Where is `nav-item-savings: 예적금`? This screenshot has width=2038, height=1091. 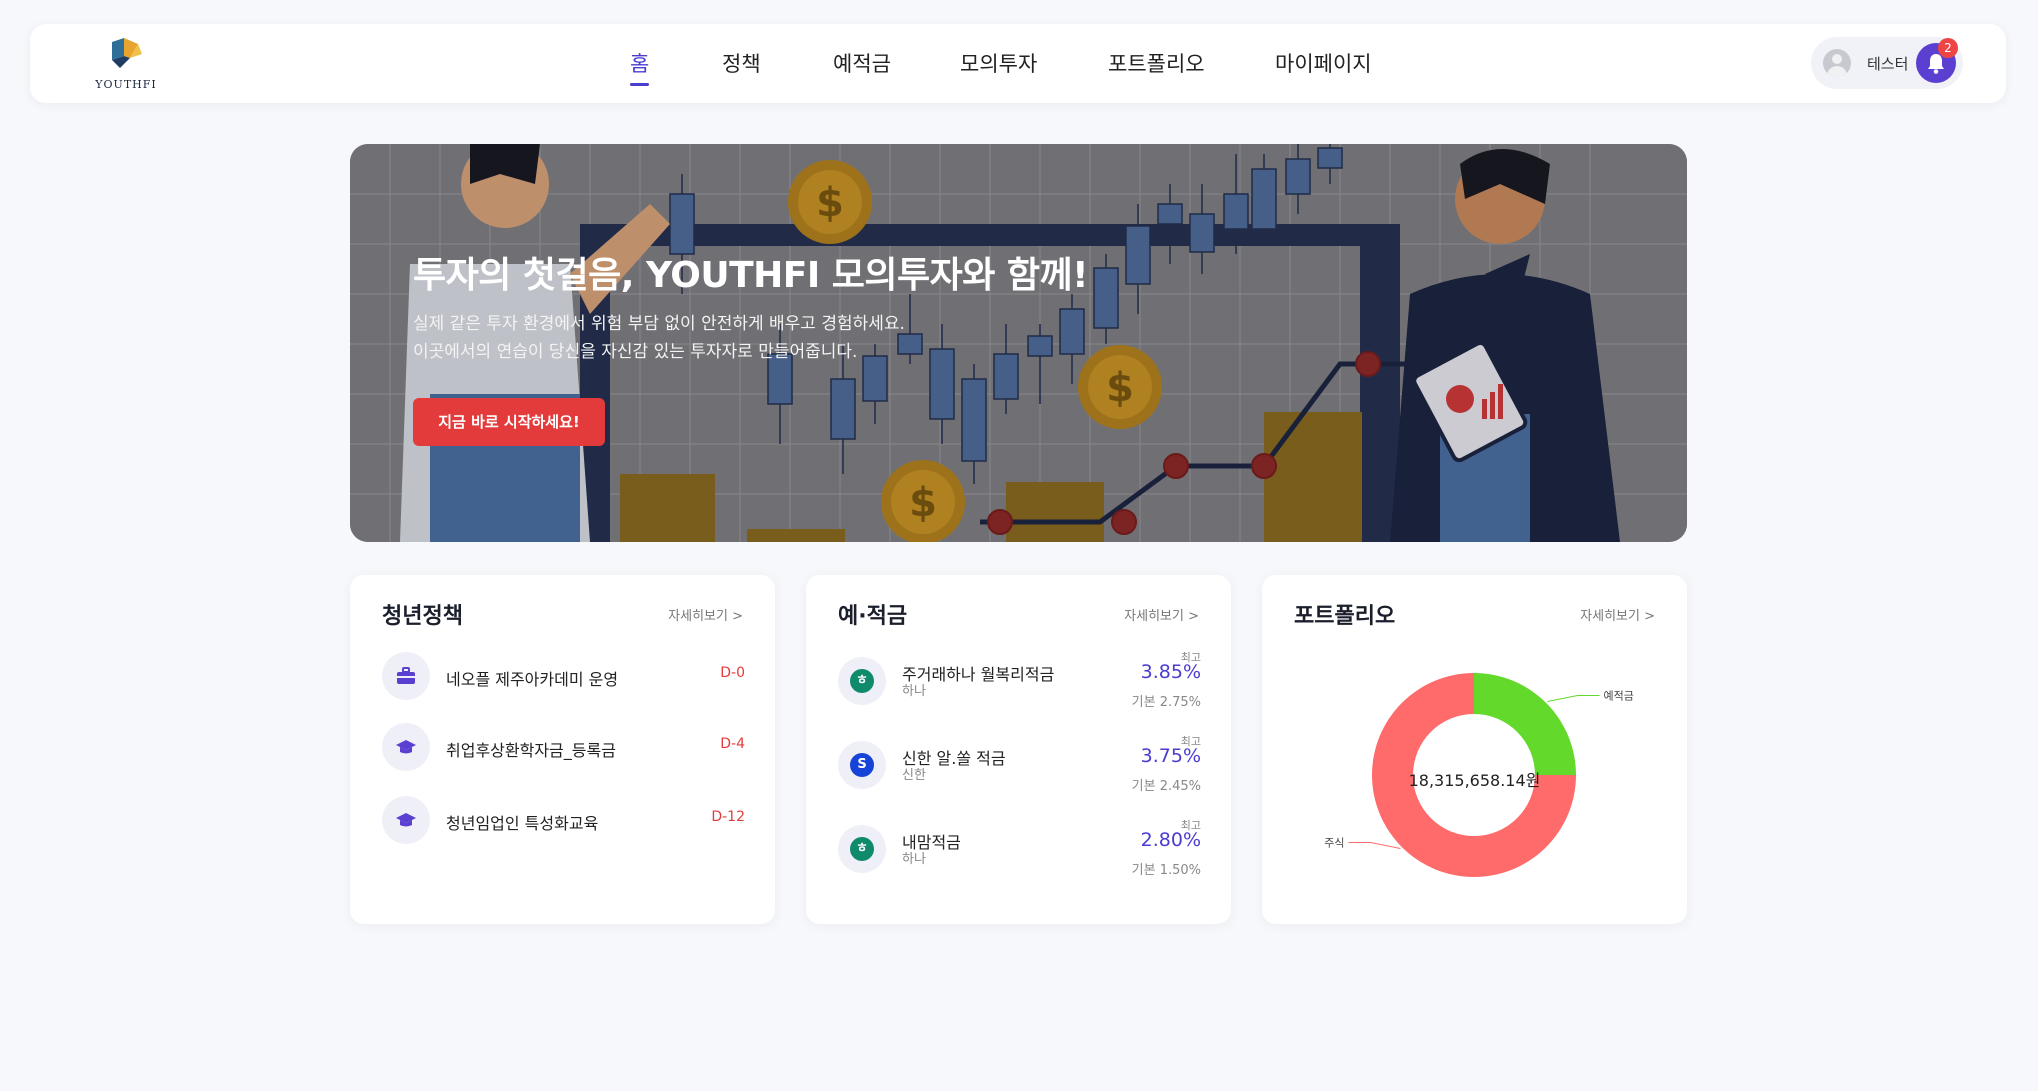 nav-item-savings: 예적금 is located at coordinates (862, 63).